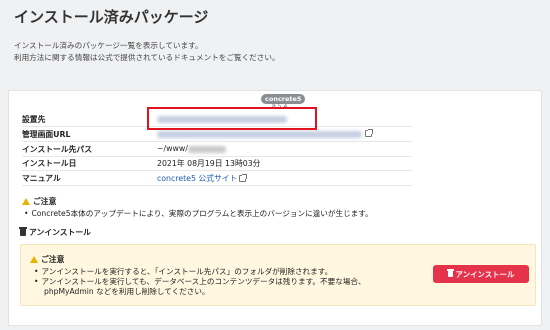 This screenshot has height=330, width=550. What do you see at coordinates (232, 118) in the screenshot?
I see `highlight-annotation` at bounding box center [232, 118].